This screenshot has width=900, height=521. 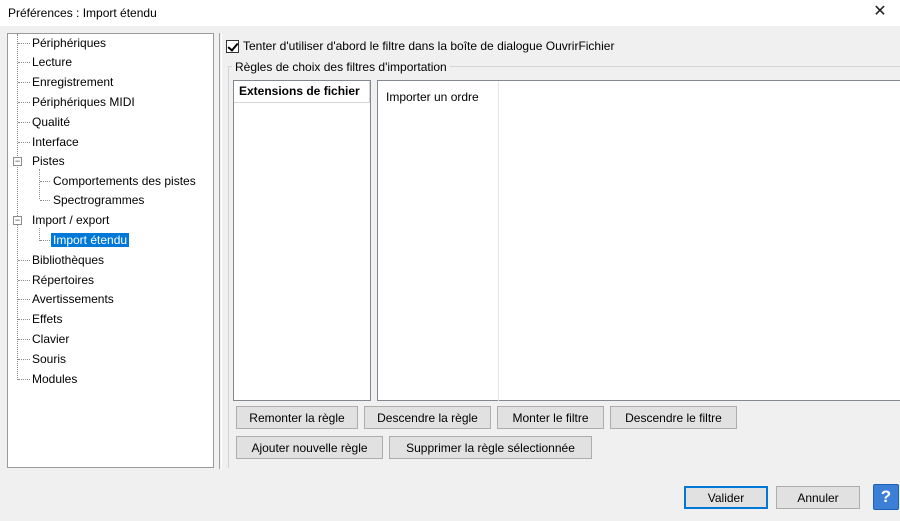 What do you see at coordinates (124, 181) in the screenshot?
I see `tree-item-comportements-des-pistes: Comportements des pistes` at bounding box center [124, 181].